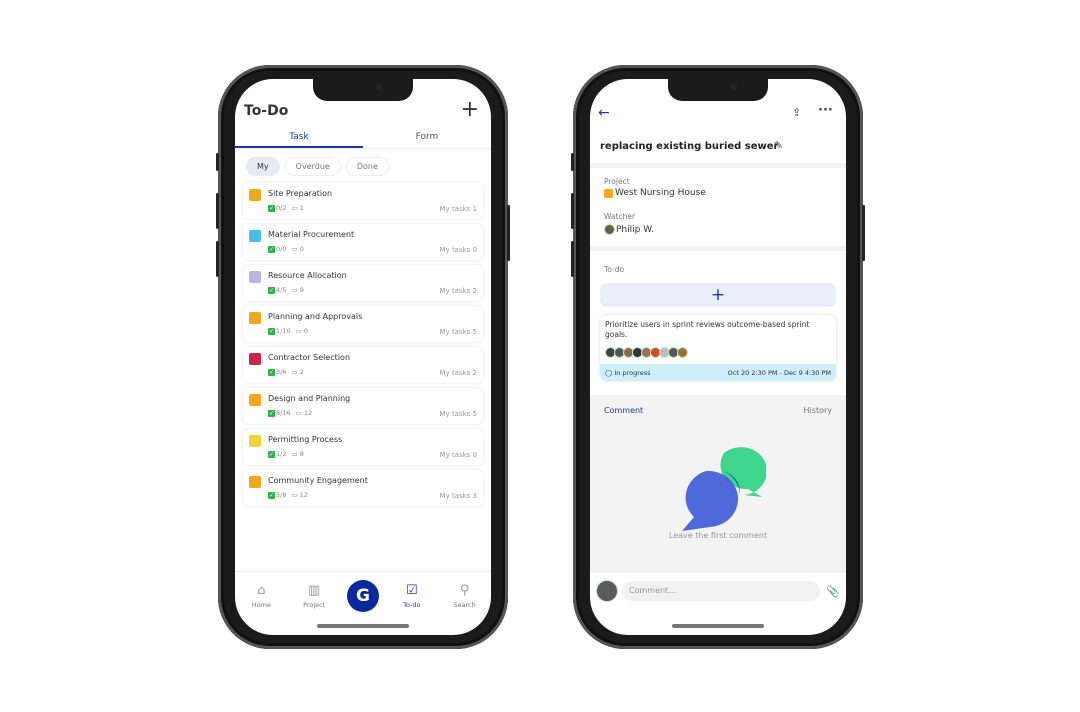 The width and height of the screenshot is (1080, 712). What do you see at coordinates (279, 331) in the screenshot?
I see `checklist-count: ✓ 1/10` at bounding box center [279, 331].